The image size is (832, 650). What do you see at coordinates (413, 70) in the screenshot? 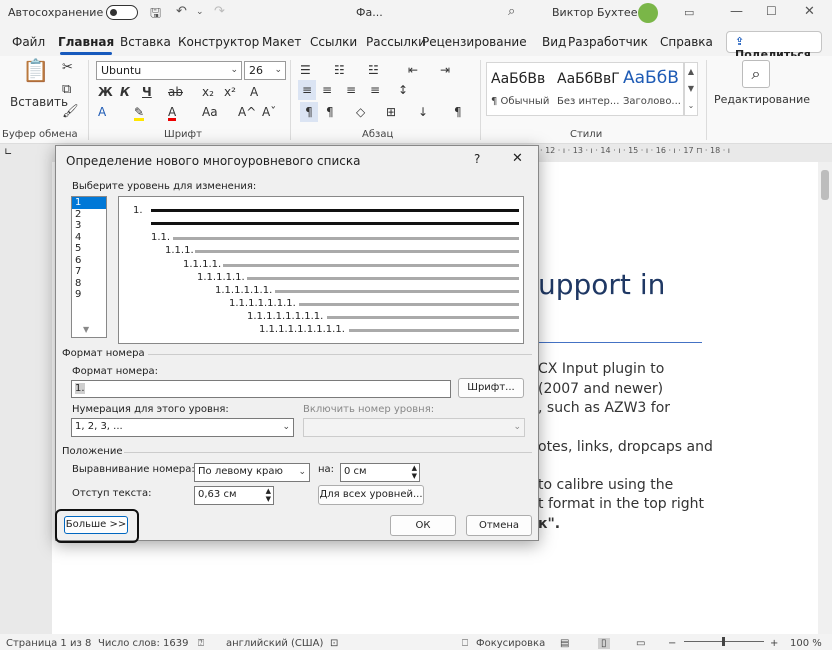
I see `decrease-indent-icon: ⇤` at bounding box center [413, 70].